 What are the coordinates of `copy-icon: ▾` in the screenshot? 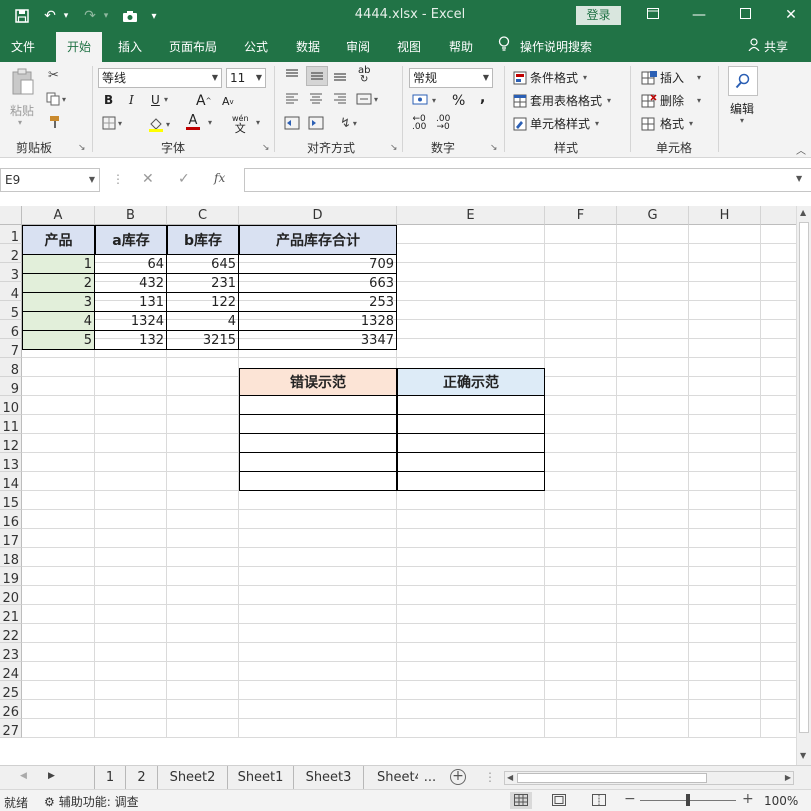 It's located at (56, 99).